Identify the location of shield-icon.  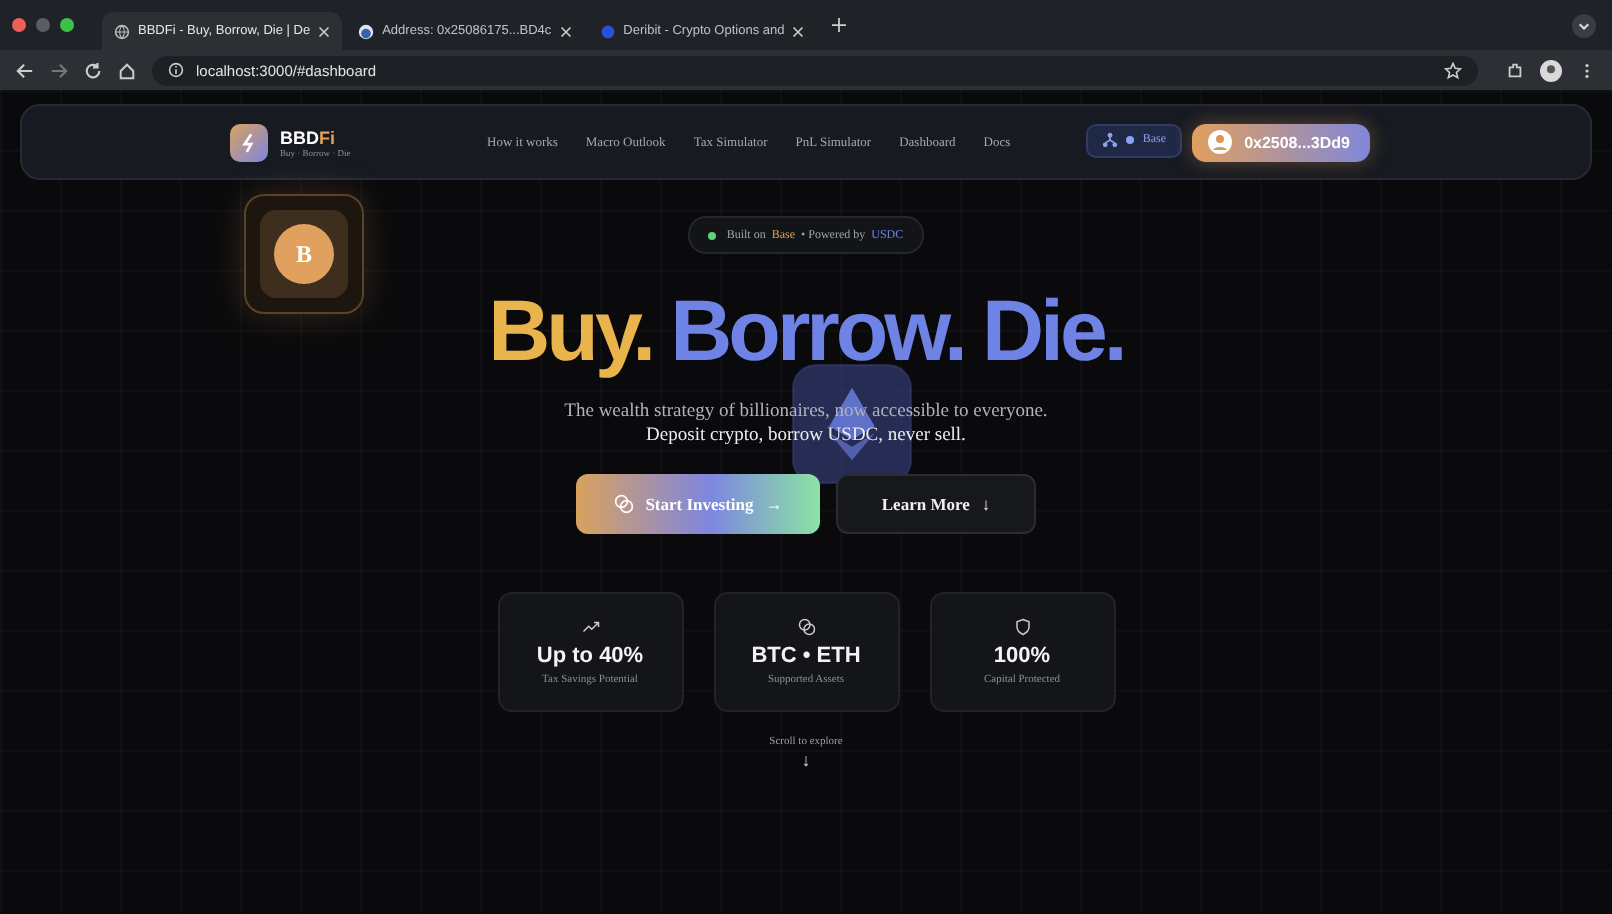
(1022, 627).